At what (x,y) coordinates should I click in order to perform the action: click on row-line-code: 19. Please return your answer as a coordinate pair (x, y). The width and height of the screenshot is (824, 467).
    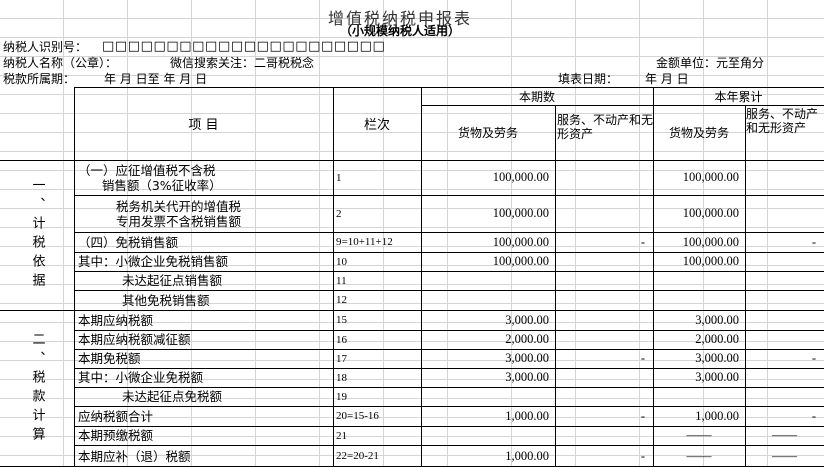
    Looking at the image, I should click on (341, 396).